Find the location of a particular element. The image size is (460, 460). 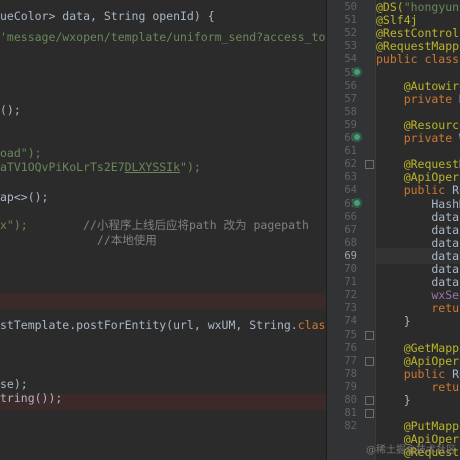

code-token: oad"); is located at coordinates (21, 153).